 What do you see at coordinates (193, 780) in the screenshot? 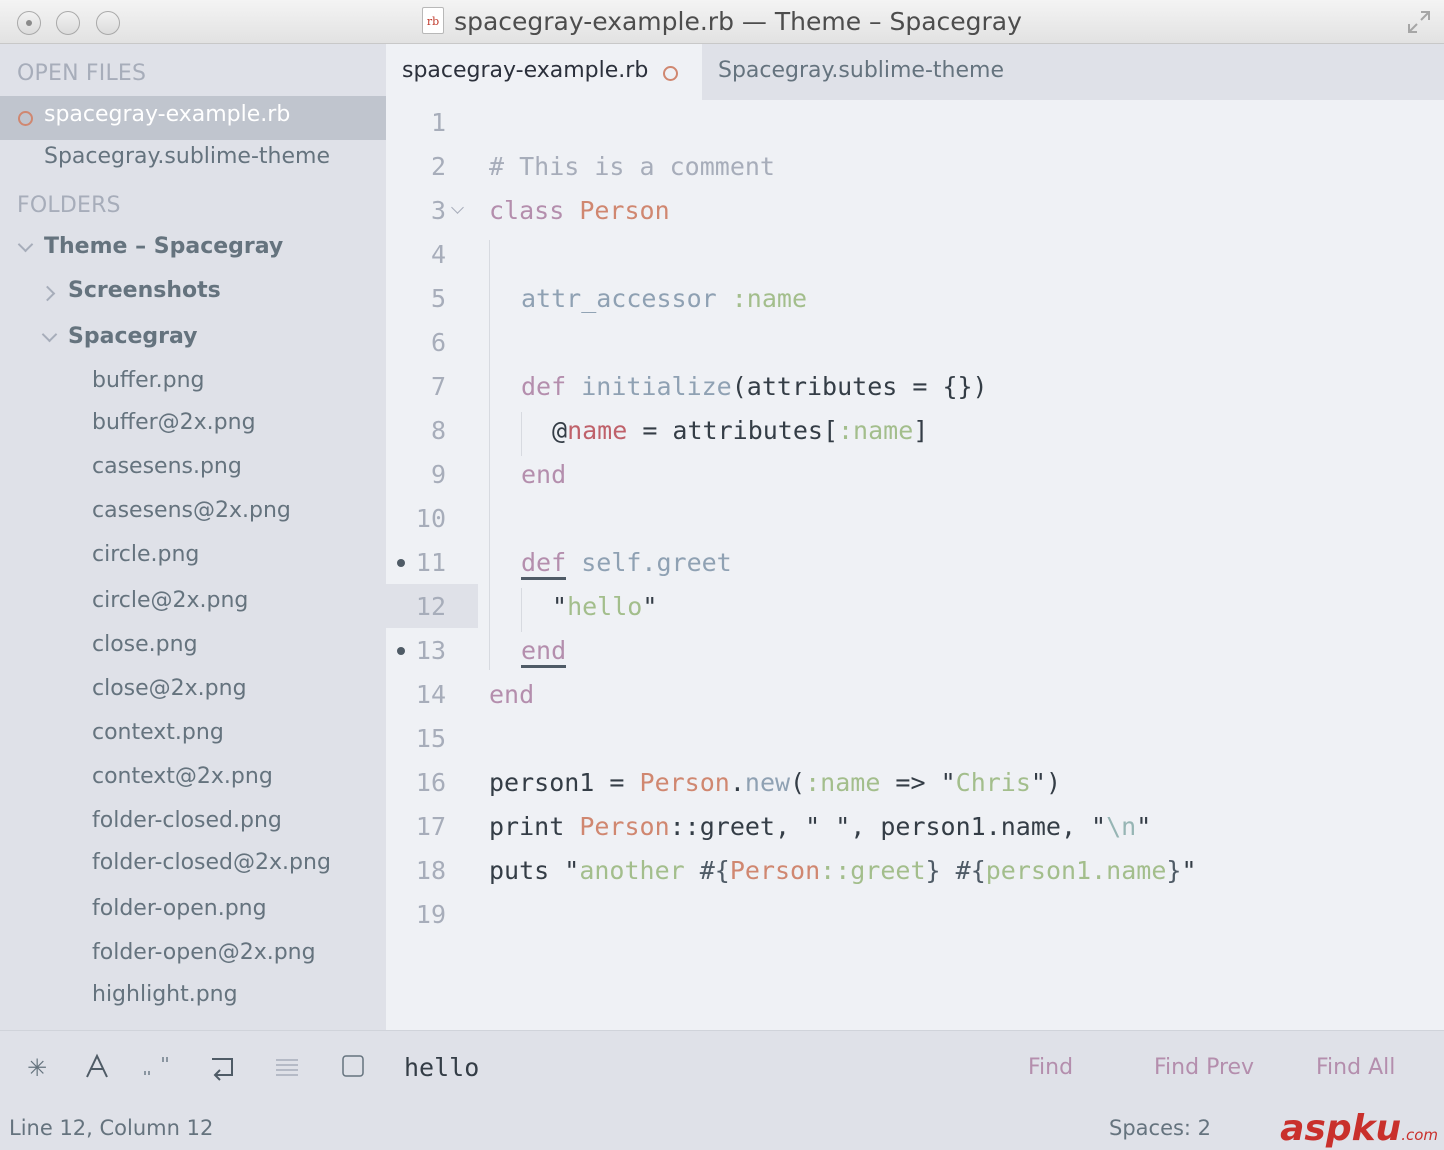
I see `file-item: context@2x.png` at bounding box center [193, 780].